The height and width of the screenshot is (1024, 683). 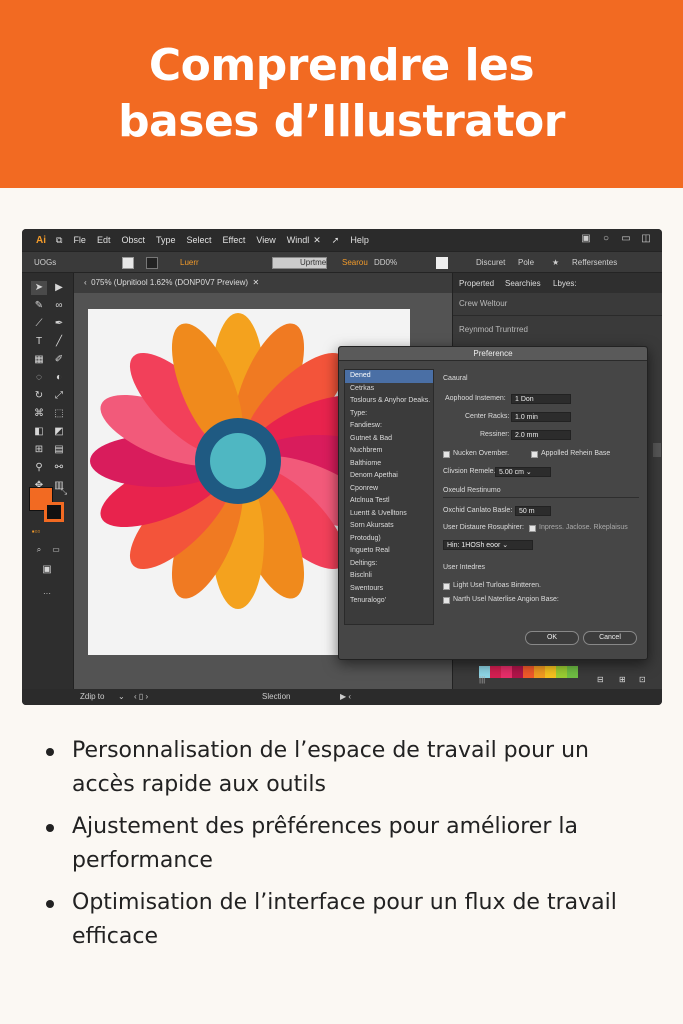 What do you see at coordinates (626, 239) in the screenshot?
I see `workspace-icon: ▭` at bounding box center [626, 239].